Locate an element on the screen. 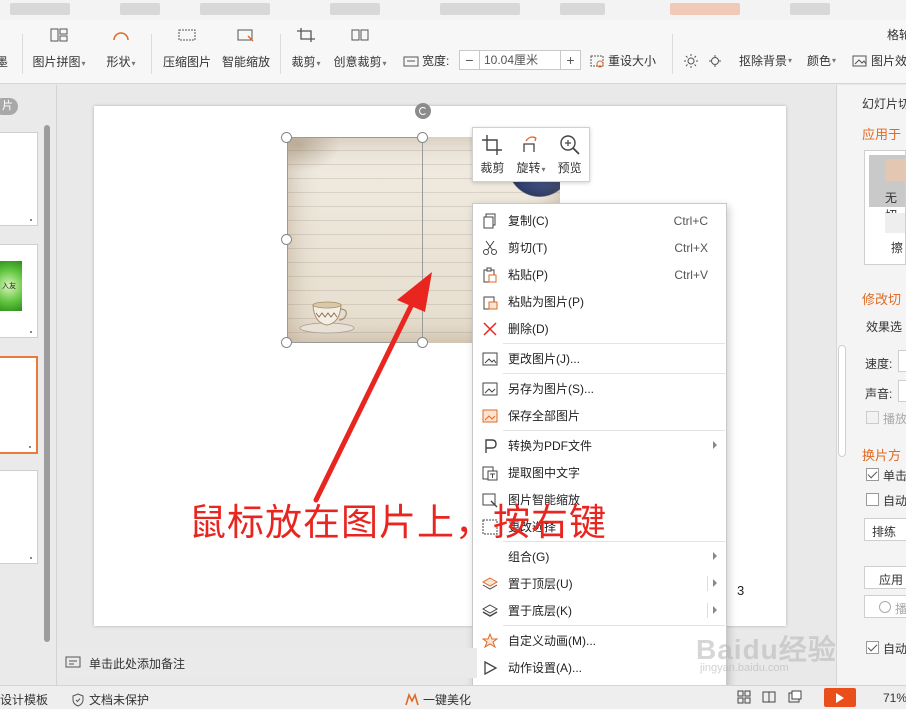  save-all-pictures-icon is located at coordinates (490, 416).